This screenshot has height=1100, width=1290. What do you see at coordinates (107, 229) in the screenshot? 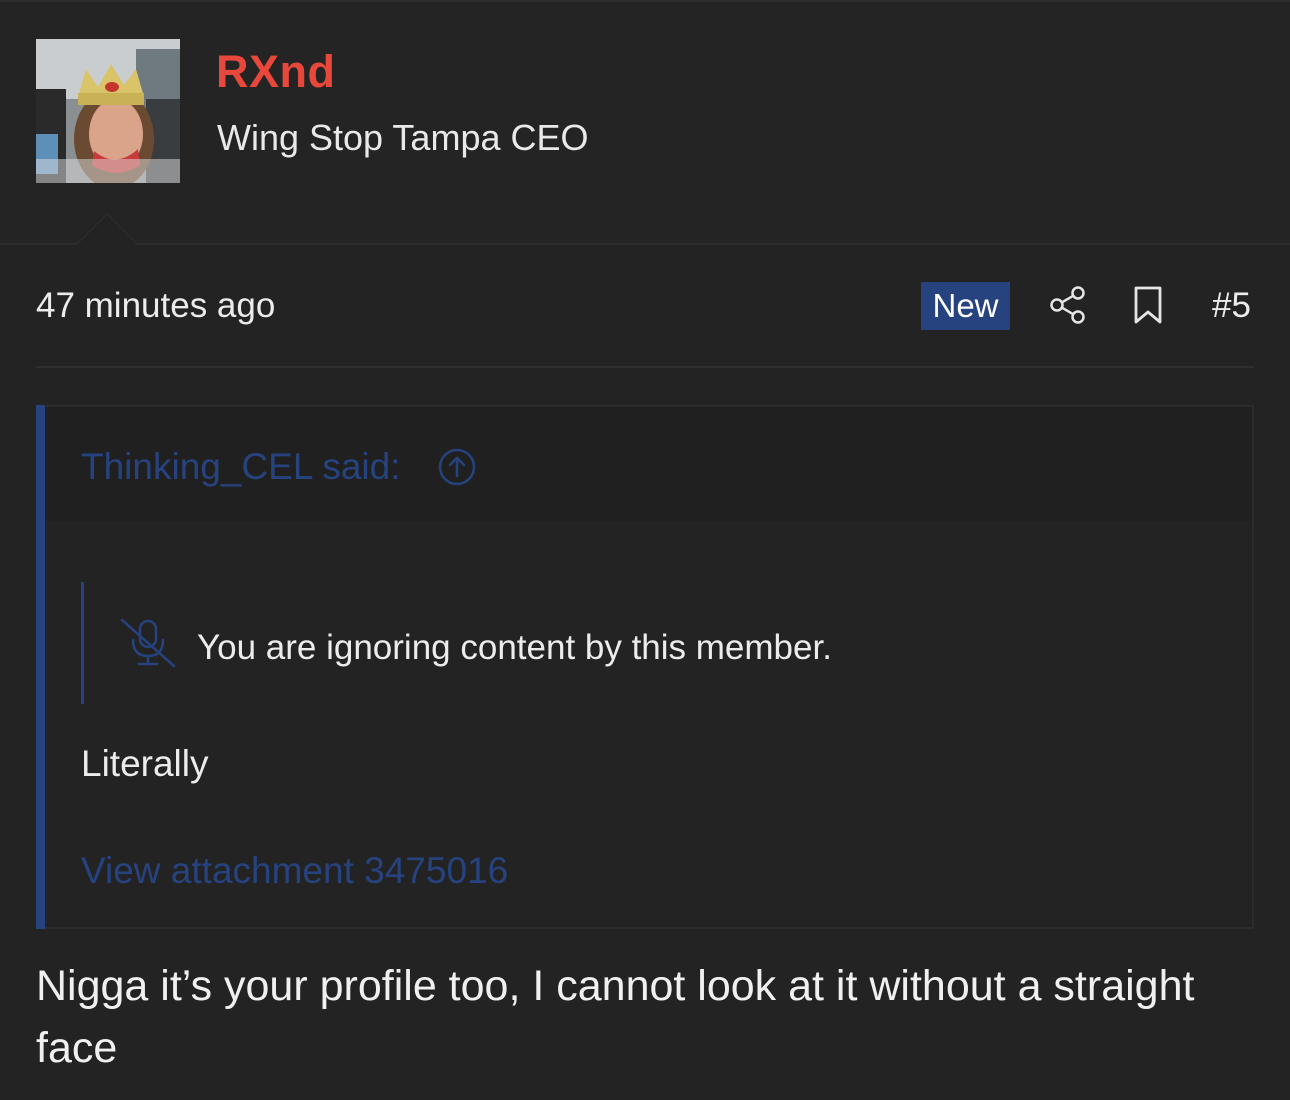
I see `message-arrow` at bounding box center [107, 229].